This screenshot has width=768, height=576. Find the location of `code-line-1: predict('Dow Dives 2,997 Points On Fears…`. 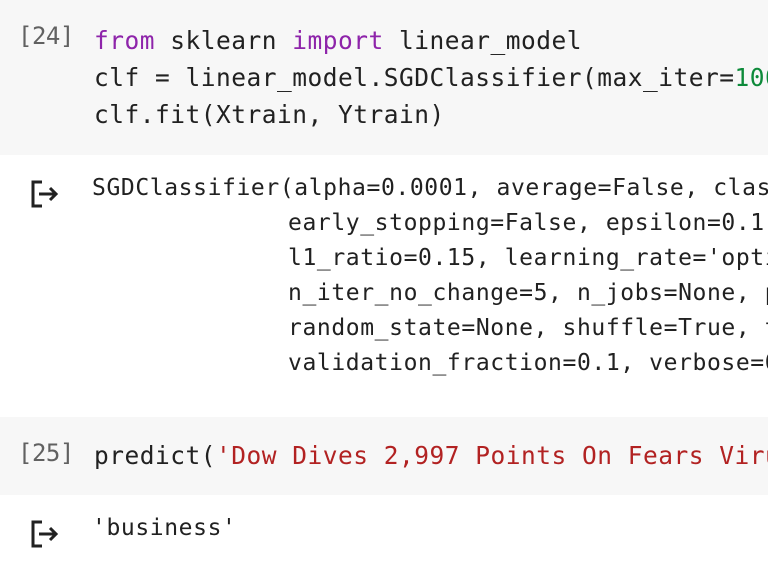

code-line-1: predict('Dow Dives 2,997 Points On Fears… is located at coordinates (431, 455).